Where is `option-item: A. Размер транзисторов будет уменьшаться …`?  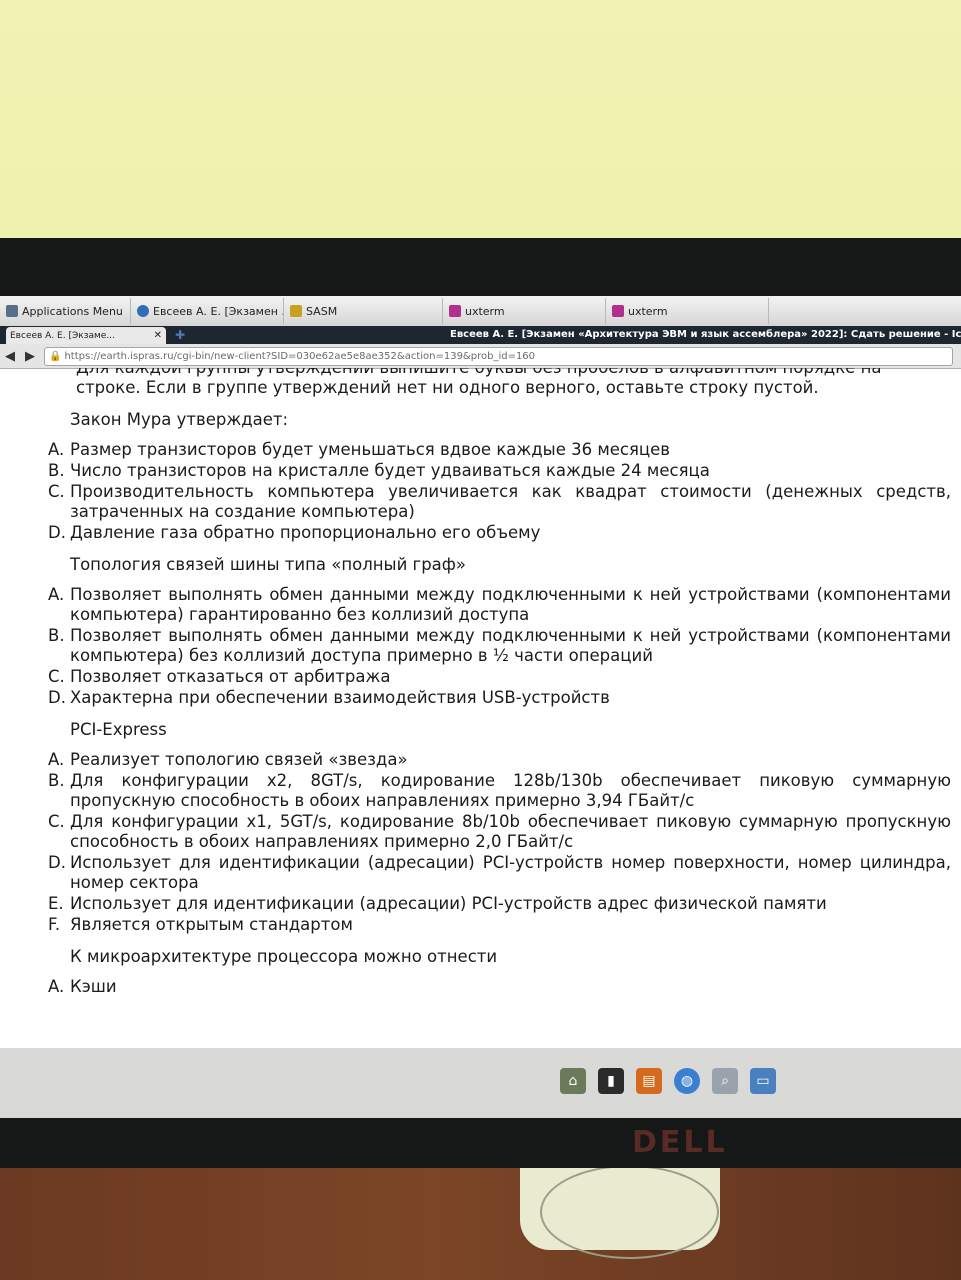 option-item: A. Размер транзисторов будет уменьшаться … is located at coordinates (498, 450).